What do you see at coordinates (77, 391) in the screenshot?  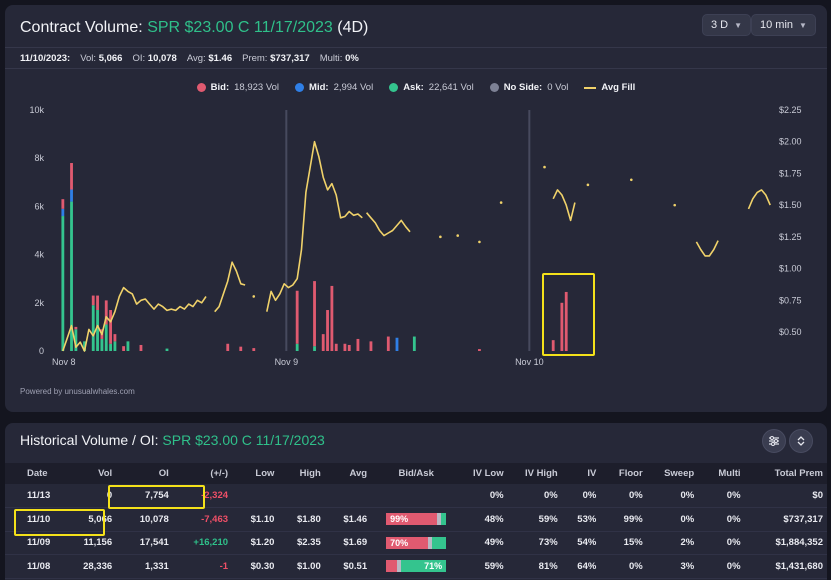 I see `powered-by: Powered by unusualwhales.com` at bounding box center [77, 391].